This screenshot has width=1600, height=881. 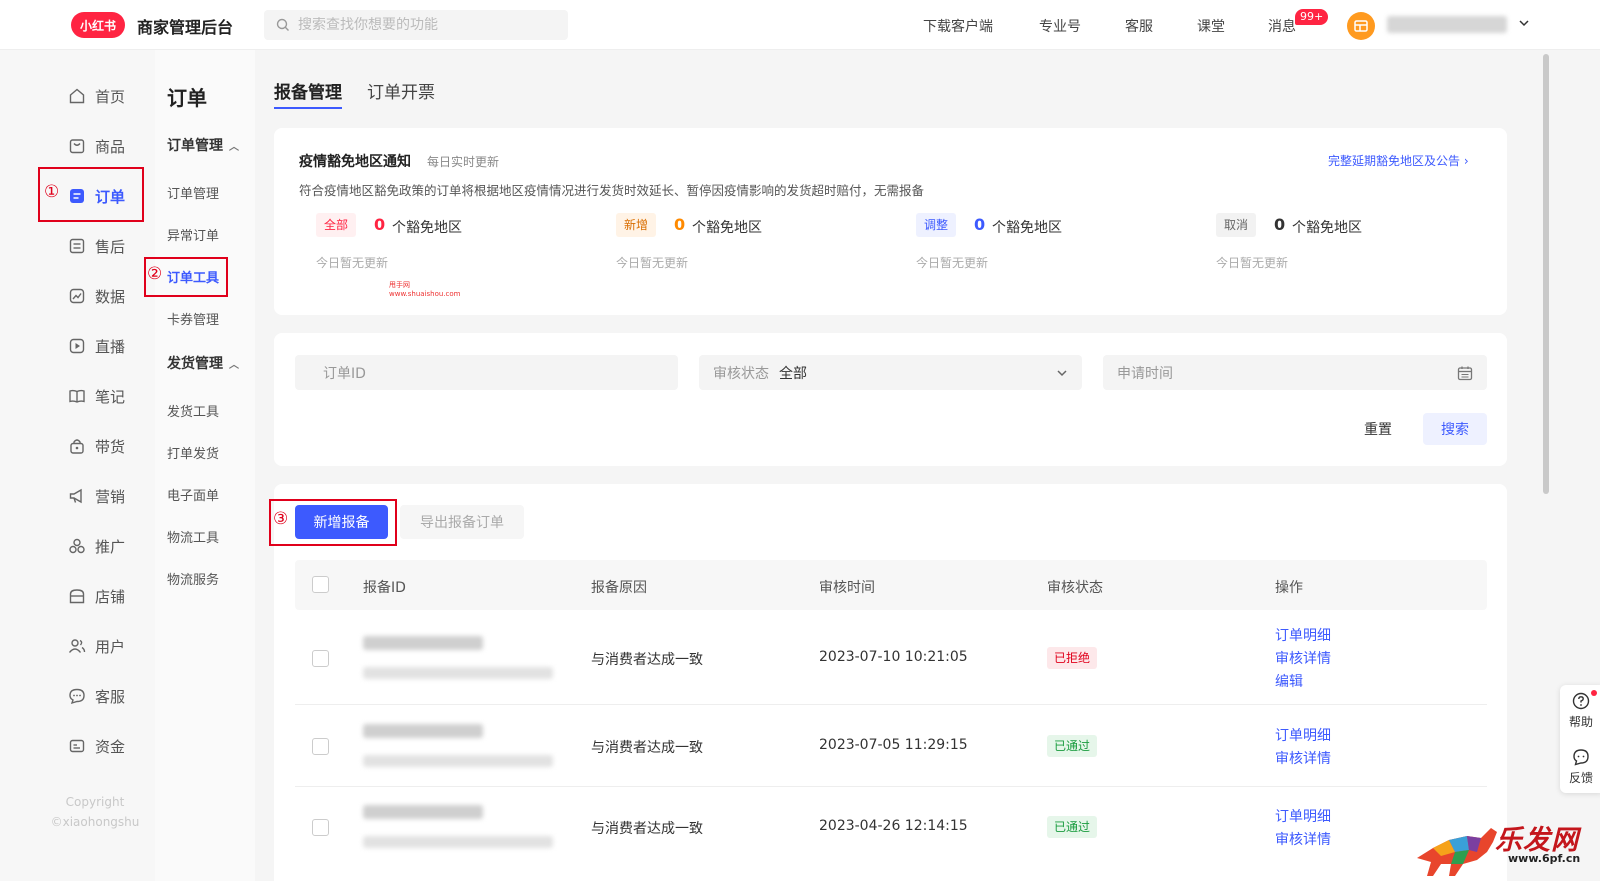 I want to click on sidebar-item-label: 商品, so click(x=110, y=146).